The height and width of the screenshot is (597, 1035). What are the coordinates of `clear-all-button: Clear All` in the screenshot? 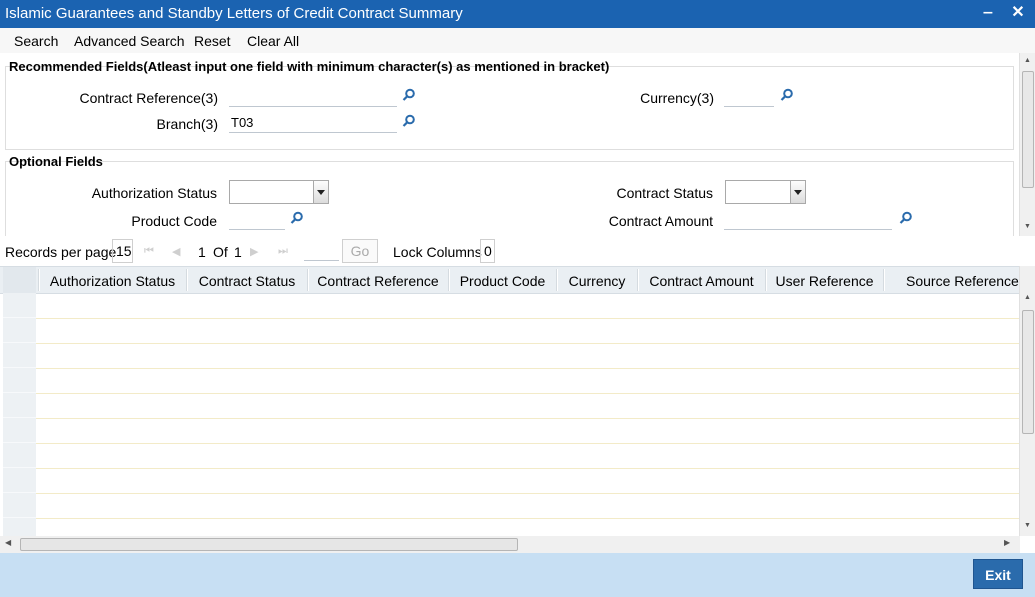 It's located at (273, 41).